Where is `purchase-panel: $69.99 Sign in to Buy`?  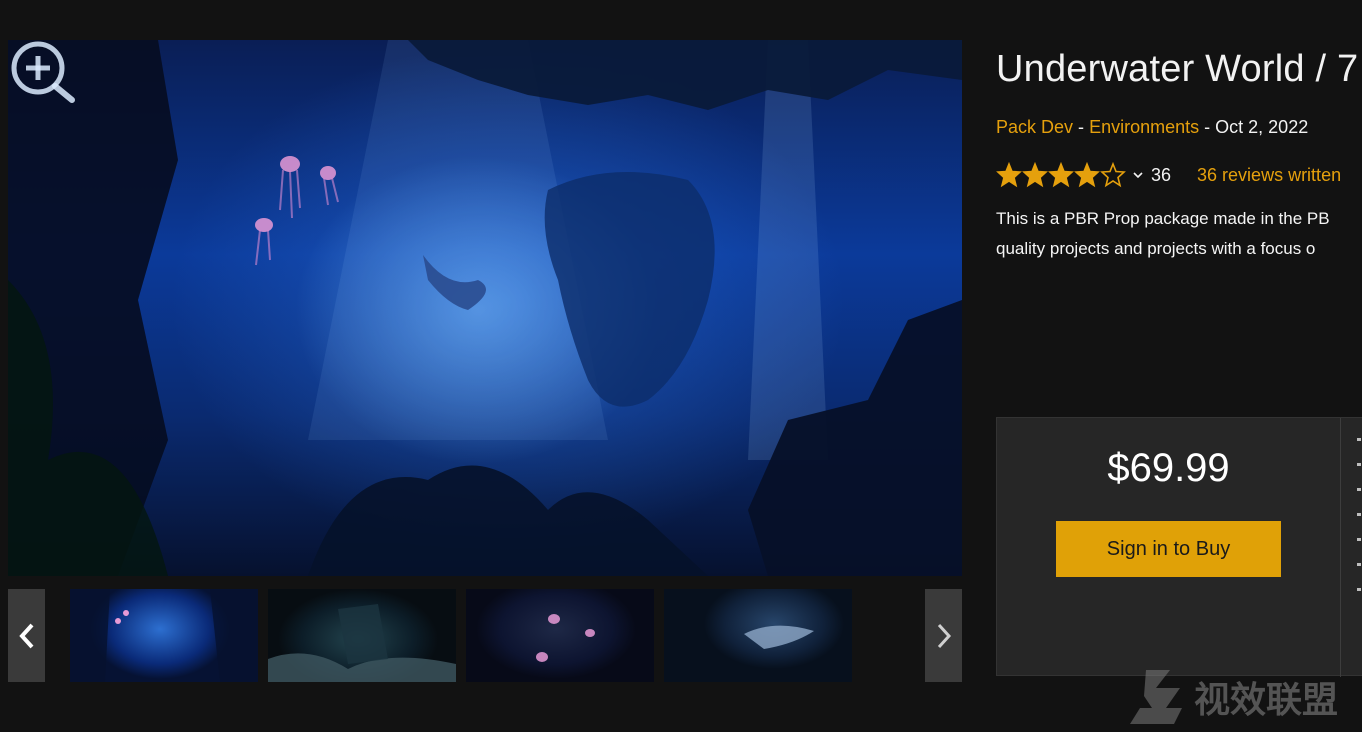
purchase-panel: $69.99 Sign in to Buy is located at coordinates (1179, 547).